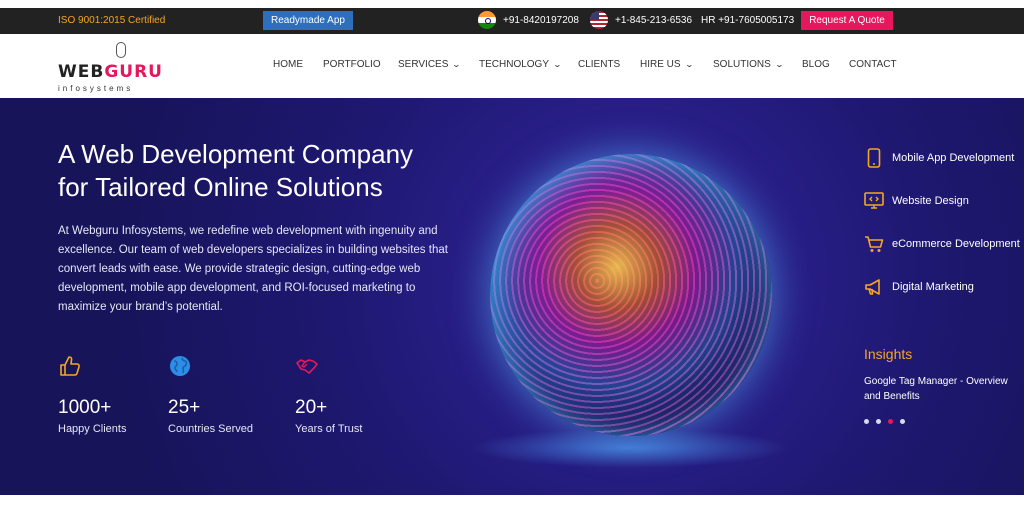 The width and height of the screenshot is (1024, 512). I want to click on nav-blog: BLOG, so click(816, 64).